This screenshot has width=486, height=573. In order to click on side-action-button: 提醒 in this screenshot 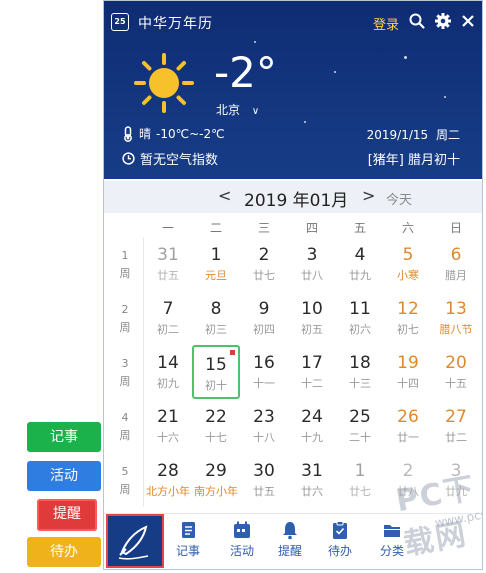, I will do `click(67, 515)`.